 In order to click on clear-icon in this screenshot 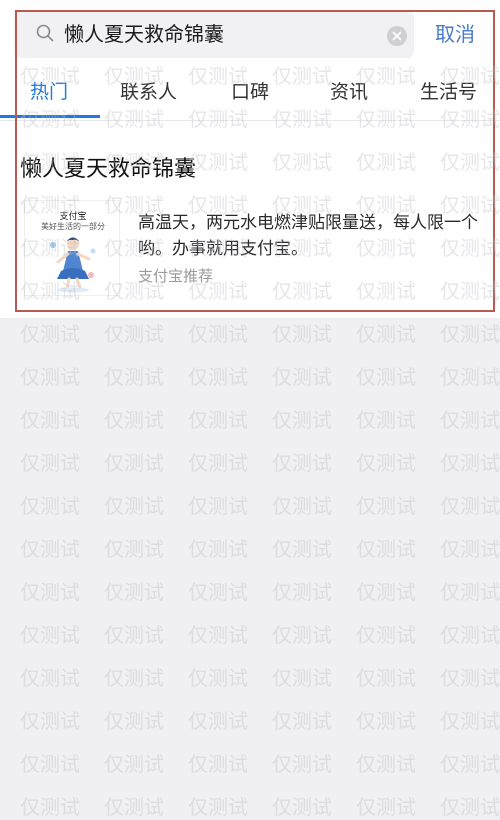, I will do `click(397, 36)`.